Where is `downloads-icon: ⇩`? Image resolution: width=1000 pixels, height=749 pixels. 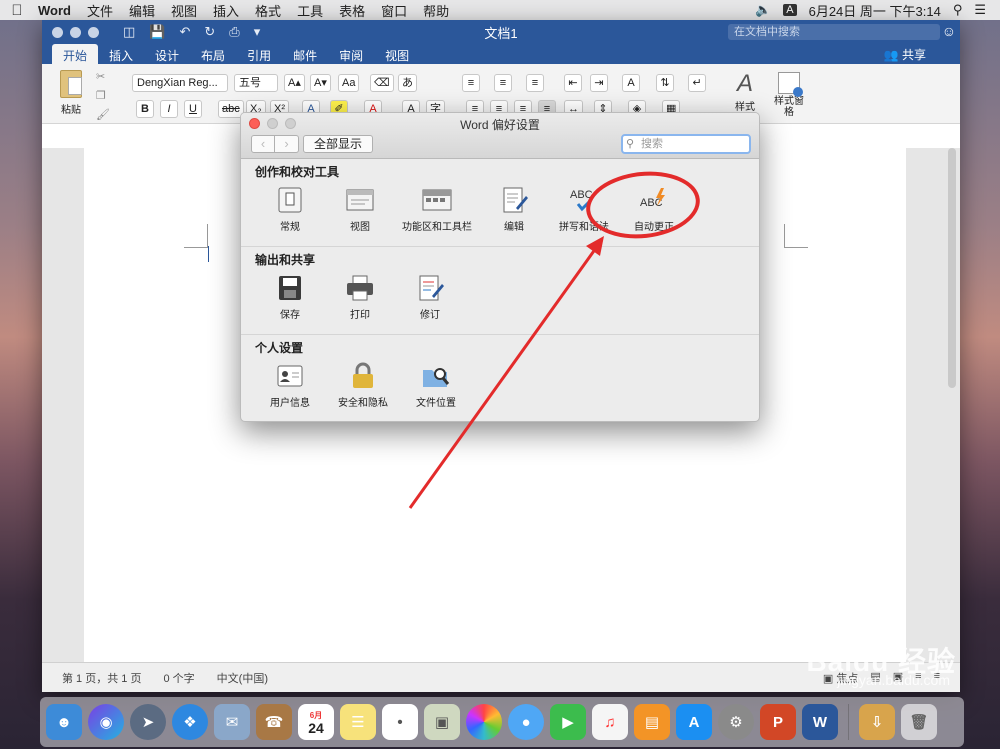 downloads-icon: ⇩ is located at coordinates (877, 722).